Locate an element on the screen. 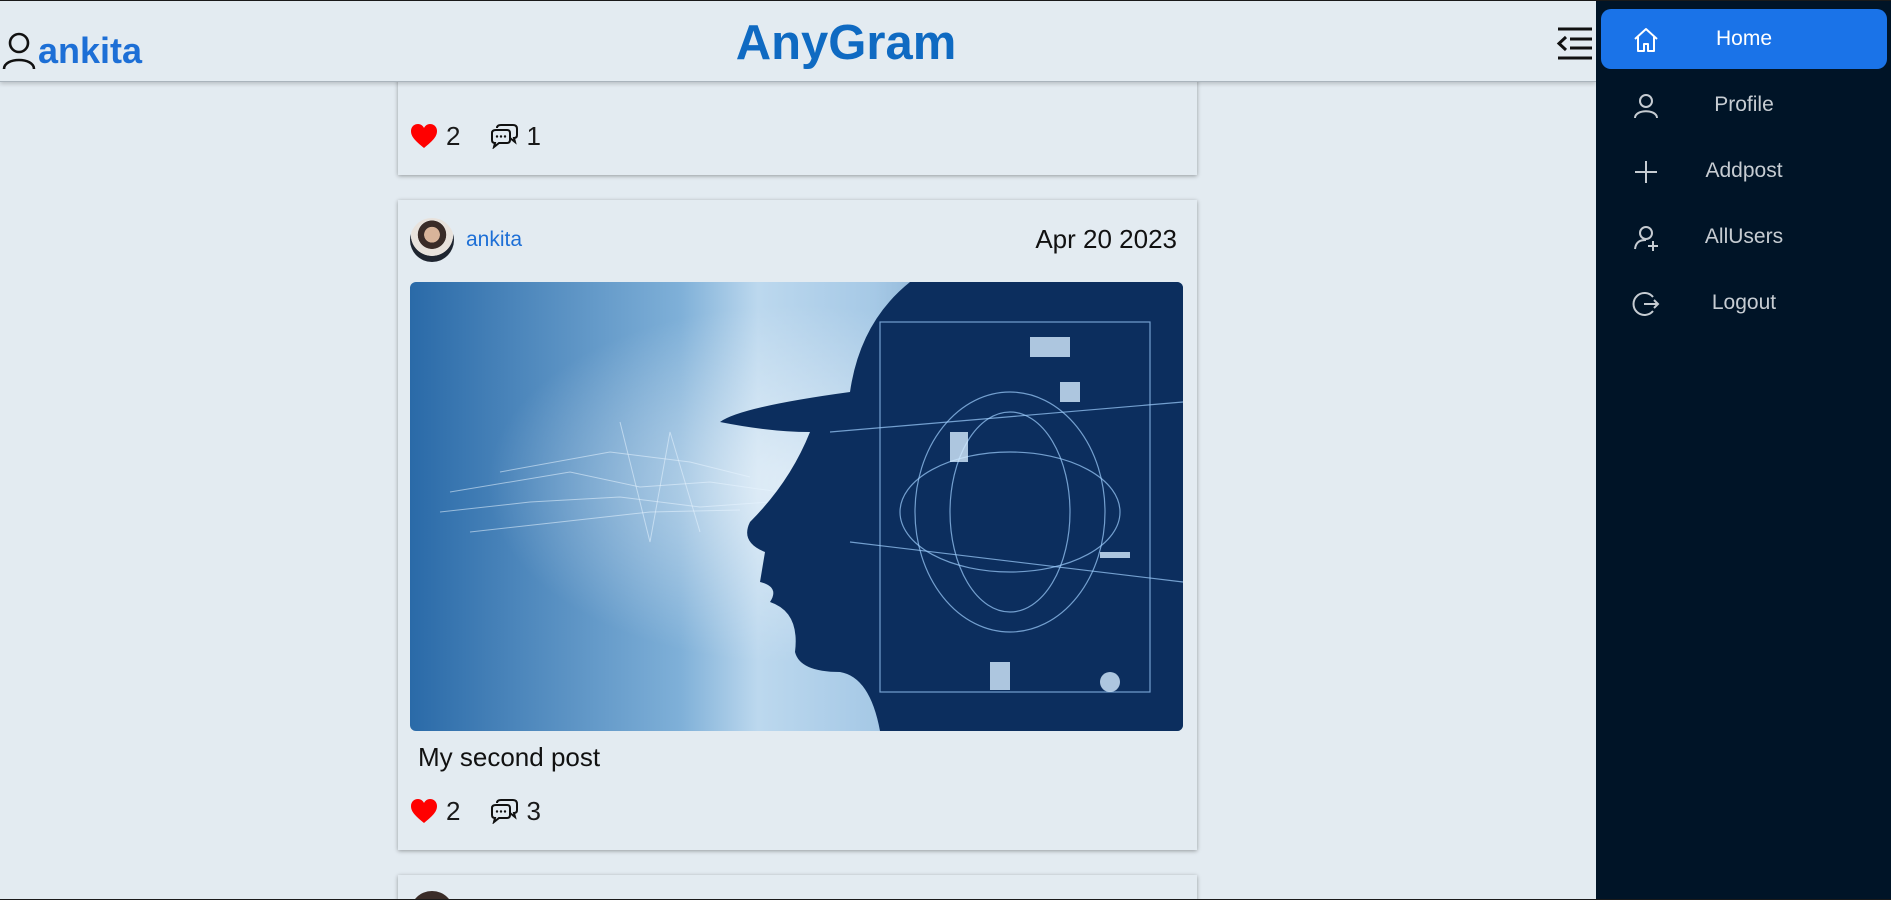  sidebar-item-addpost: Addpost is located at coordinates (1744, 171).